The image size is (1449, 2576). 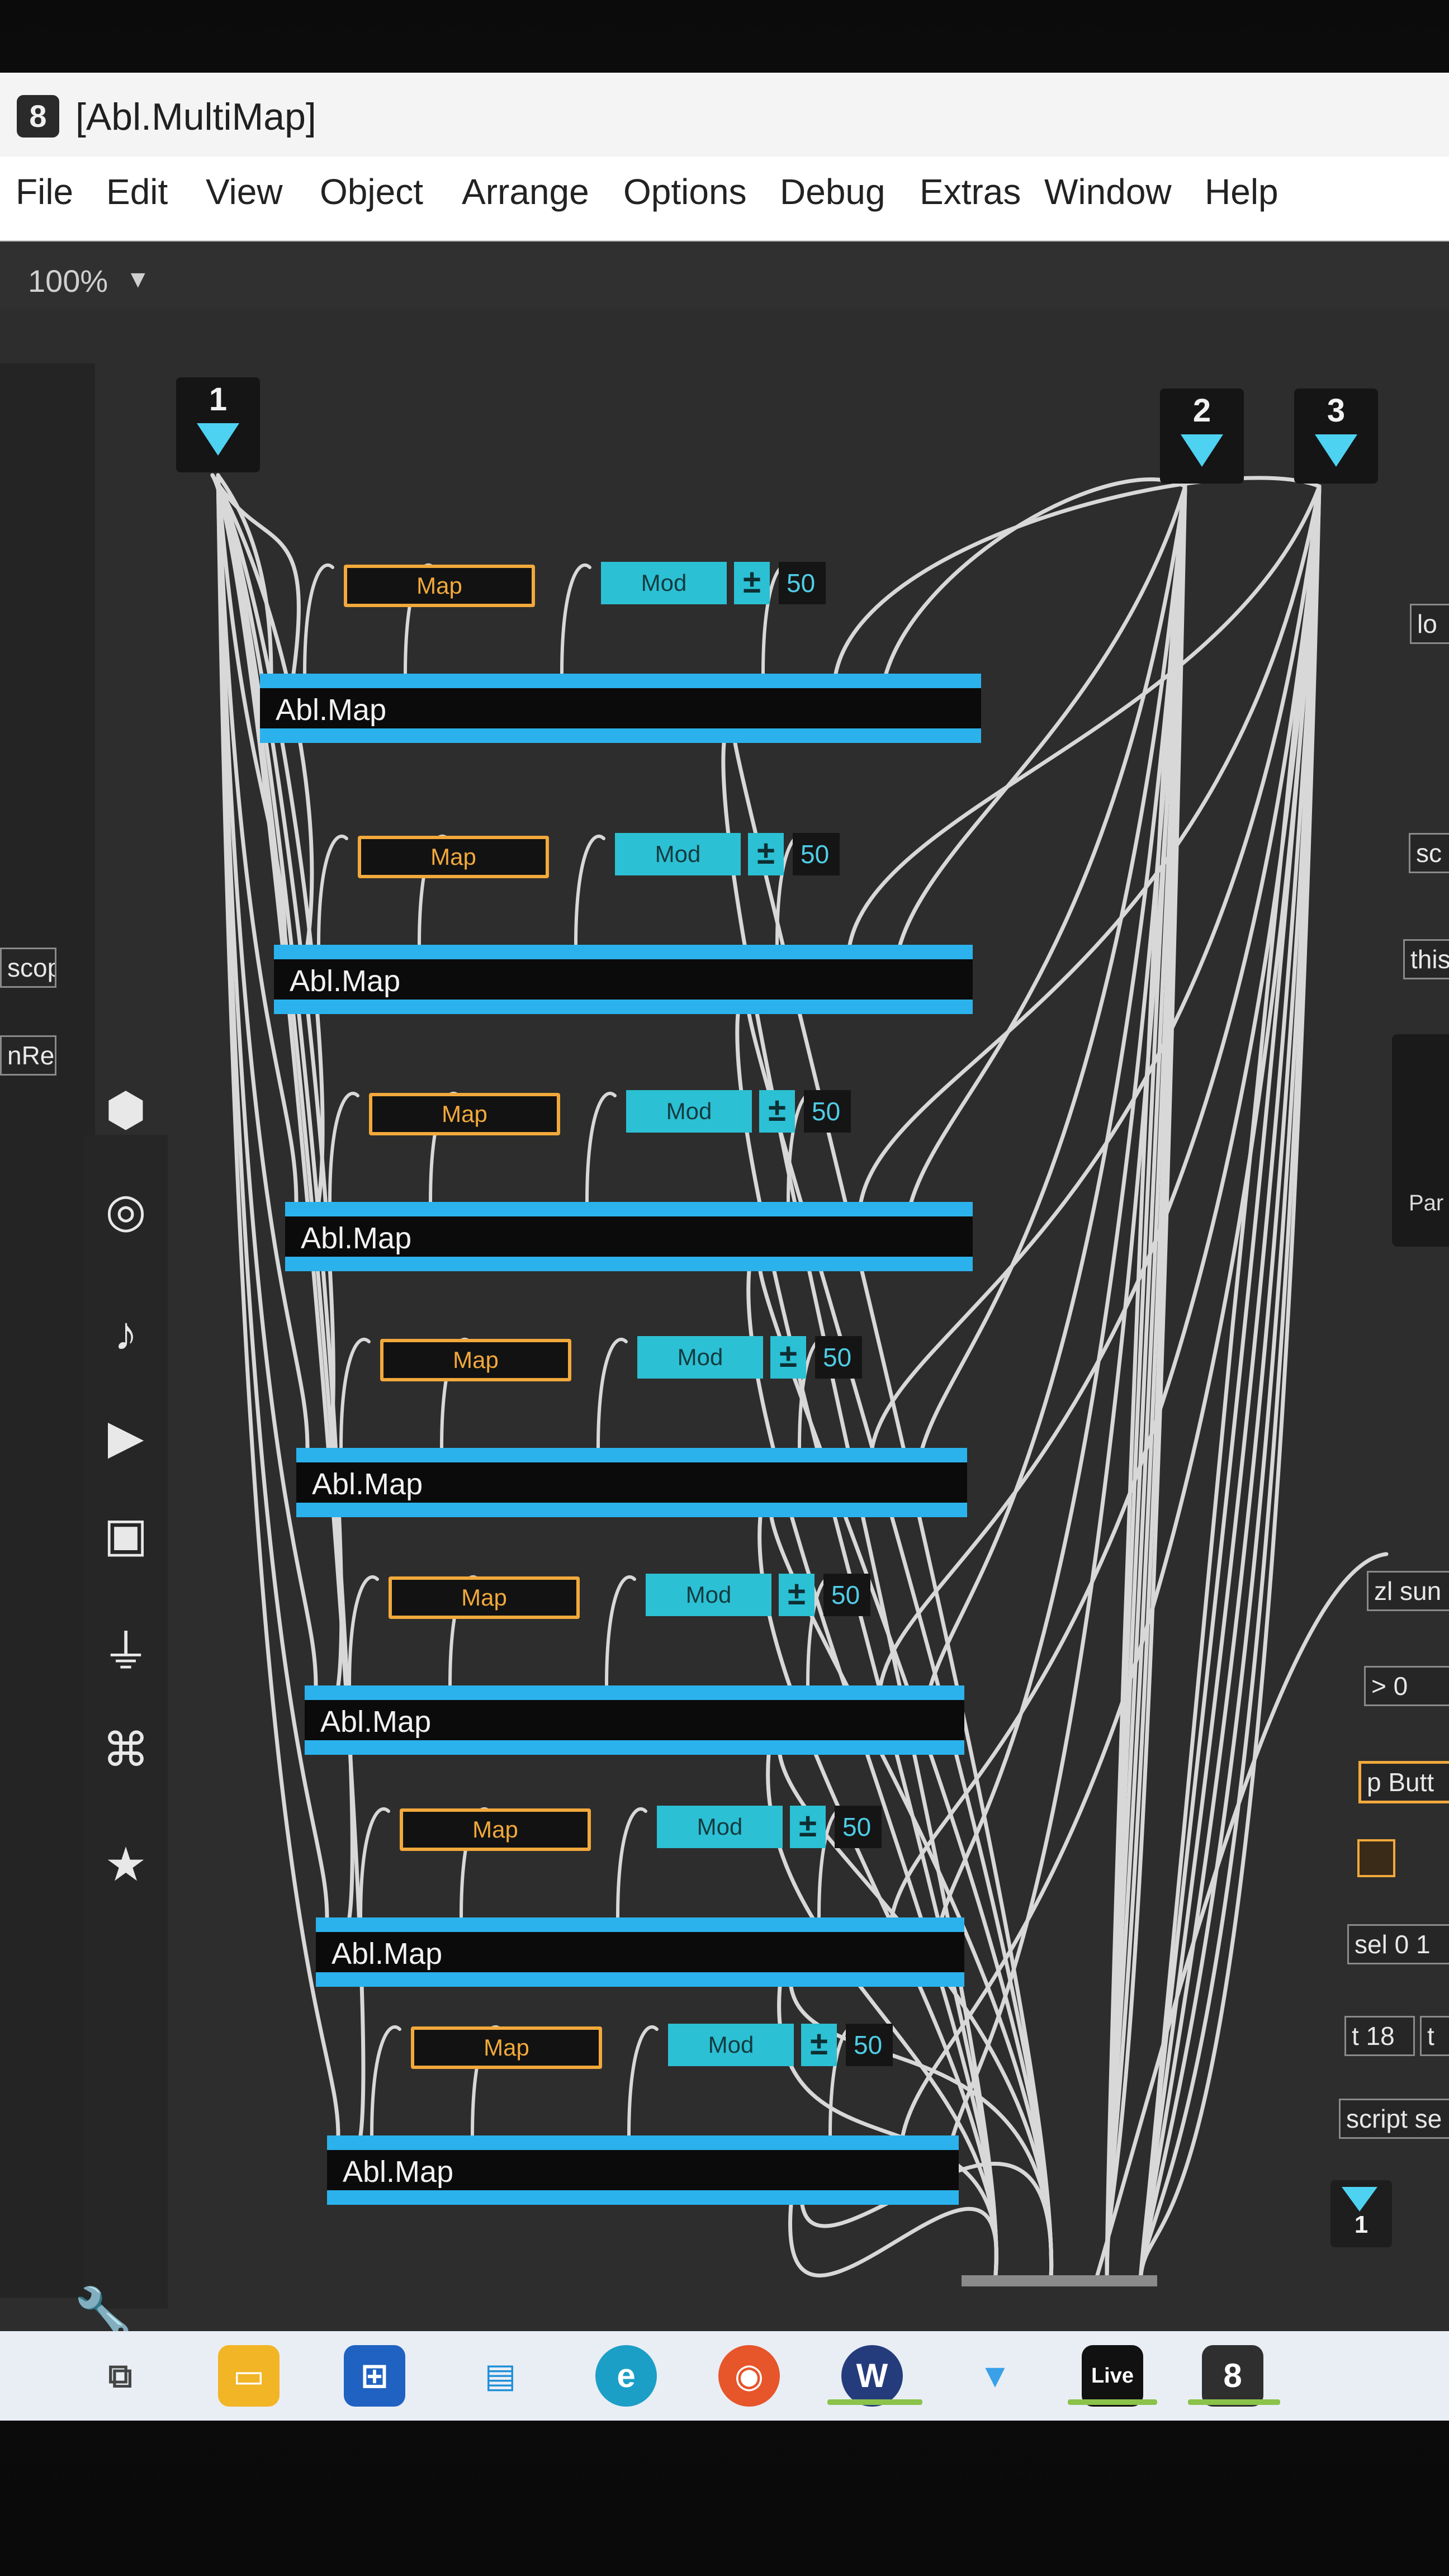 What do you see at coordinates (1398, 1944) in the screenshot?
I see `sel-object: sel 0 1` at bounding box center [1398, 1944].